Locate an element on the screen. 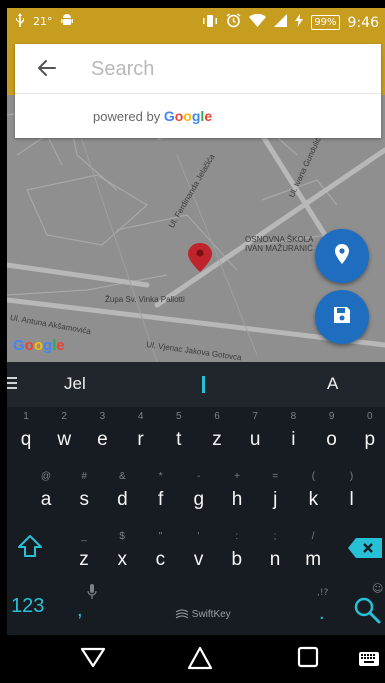  key-hint: ( is located at coordinates (313, 476).